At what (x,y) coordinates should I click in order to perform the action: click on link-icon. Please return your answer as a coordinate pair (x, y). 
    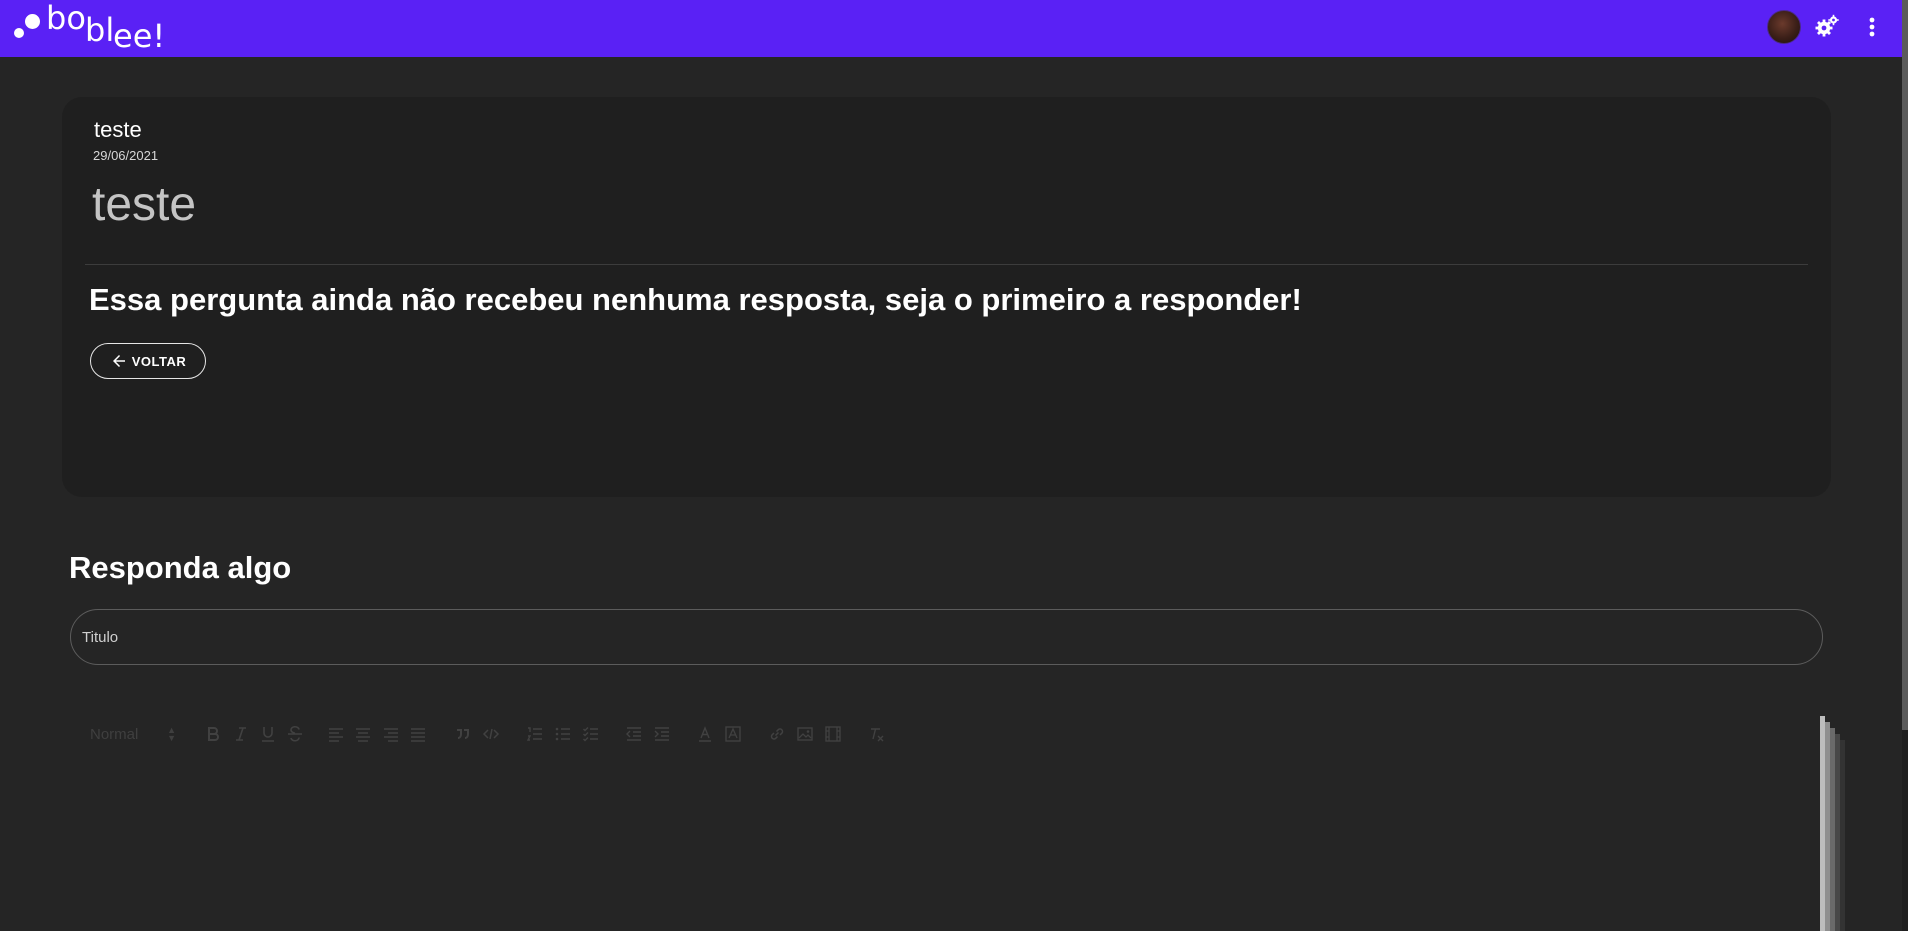
    Looking at the image, I should click on (777, 734).